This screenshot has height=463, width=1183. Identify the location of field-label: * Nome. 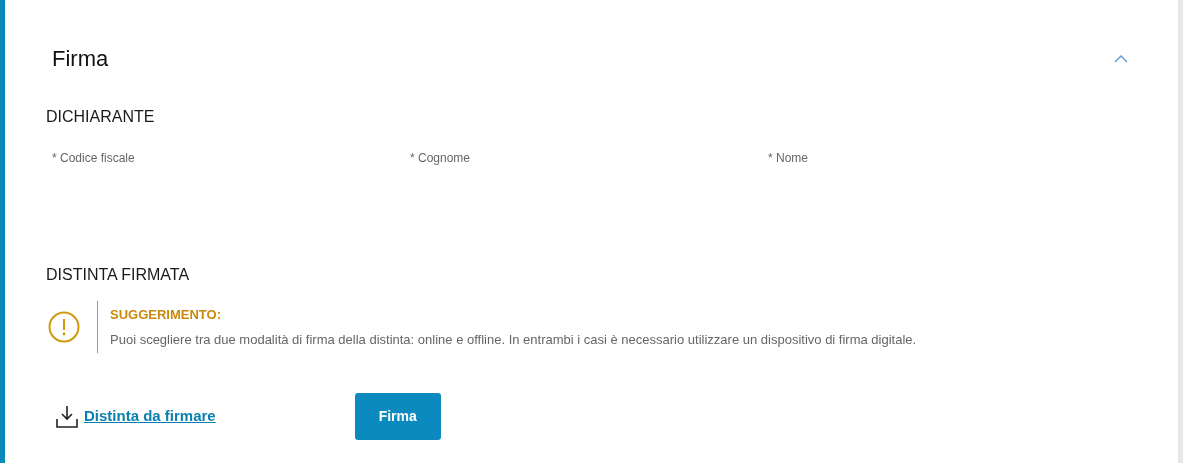
(788, 158).